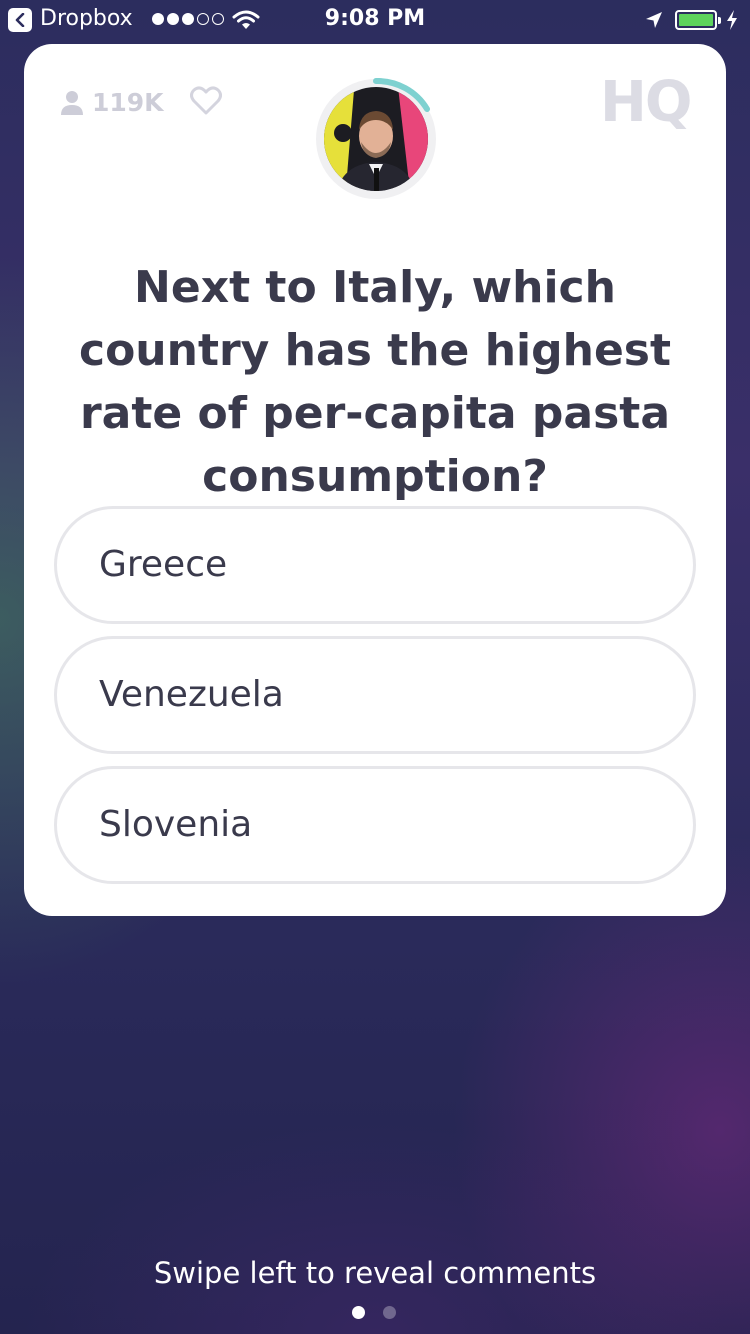  I want to click on answer-label: Greece, so click(163, 564).